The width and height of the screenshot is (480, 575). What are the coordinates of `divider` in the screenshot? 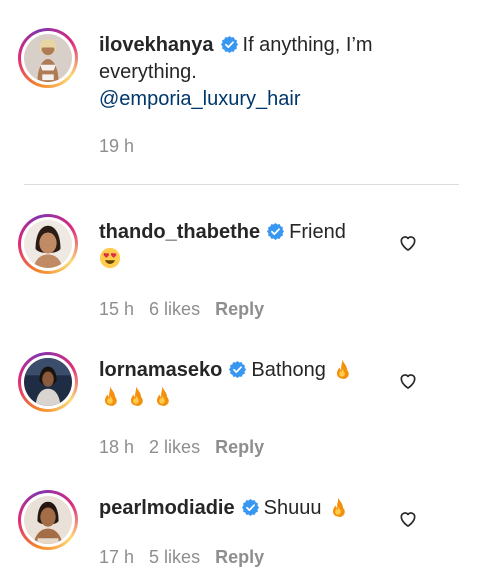 It's located at (241, 184).